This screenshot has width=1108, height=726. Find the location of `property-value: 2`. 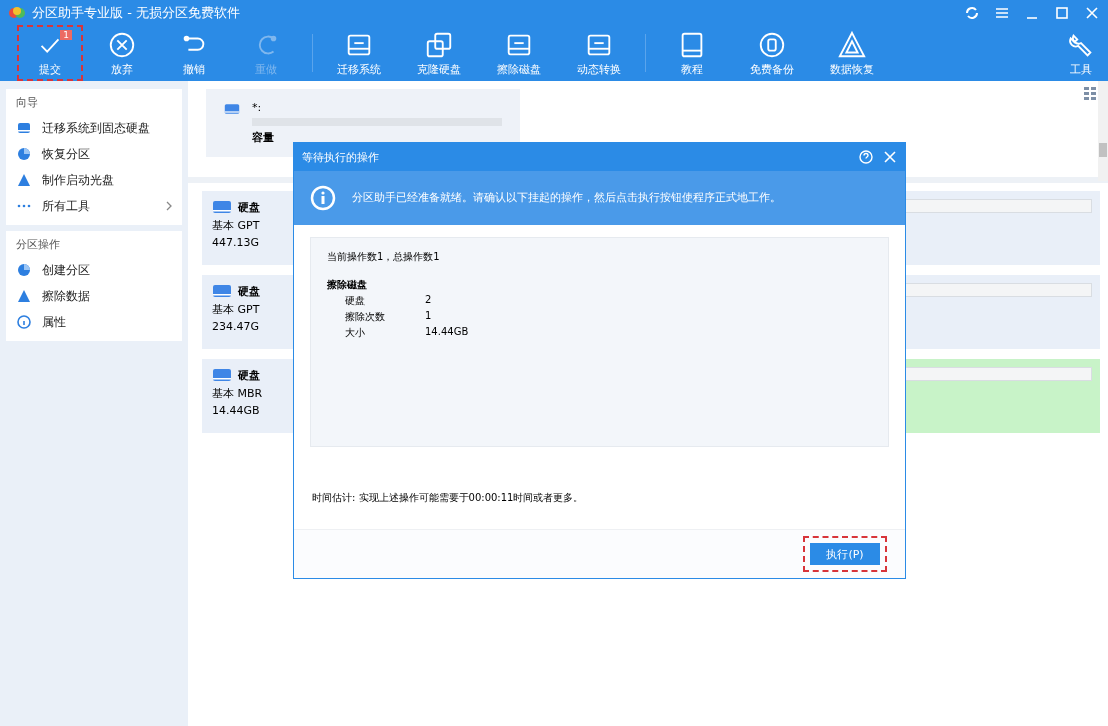

property-value: 2 is located at coordinates (429, 300).